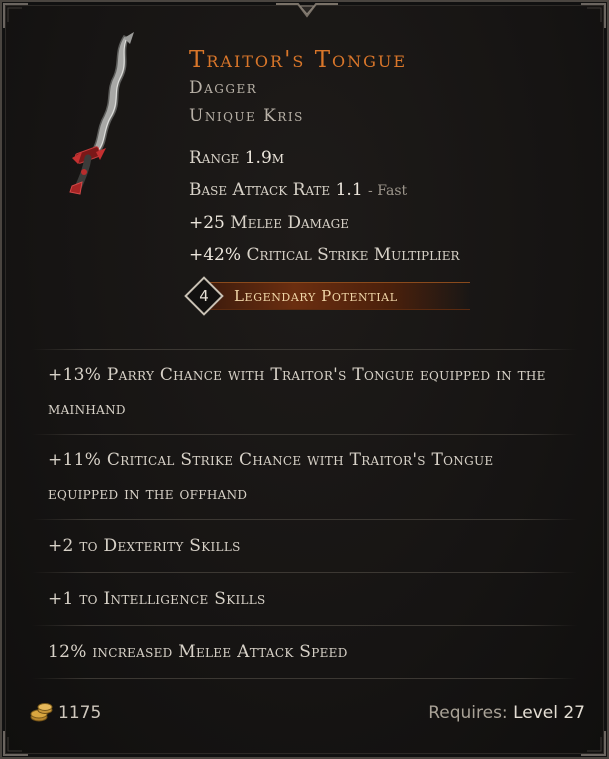 This screenshot has width=609, height=759. I want to click on implicit-text: Critical Strike Multiplier, so click(353, 255).